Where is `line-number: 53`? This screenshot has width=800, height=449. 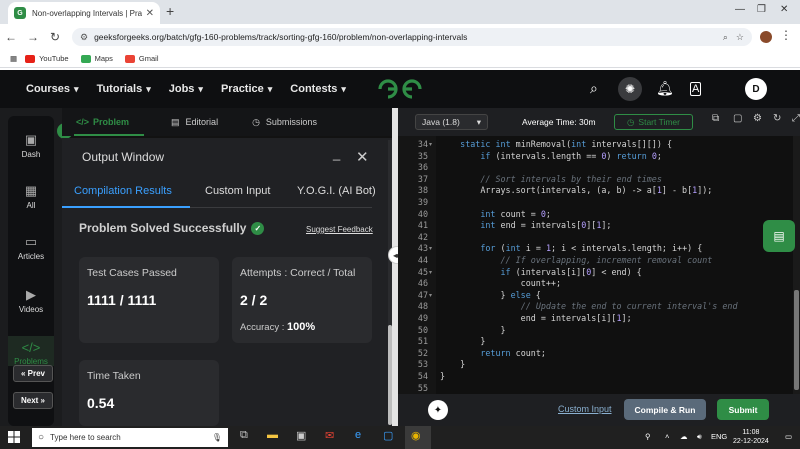
line-number: 53 is located at coordinates (422, 364).